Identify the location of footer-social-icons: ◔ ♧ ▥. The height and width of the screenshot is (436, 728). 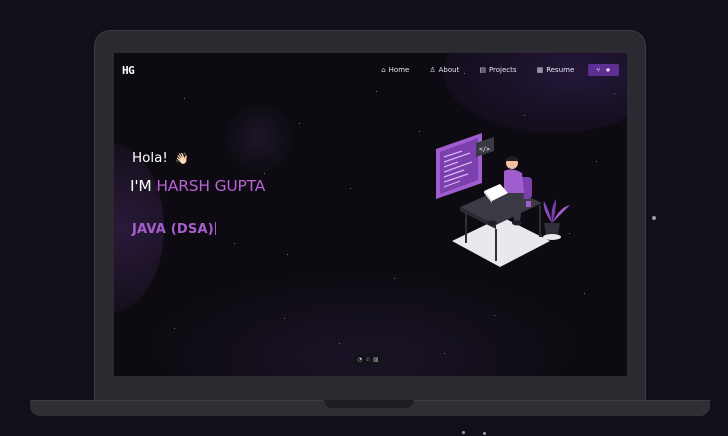
(368, 359).